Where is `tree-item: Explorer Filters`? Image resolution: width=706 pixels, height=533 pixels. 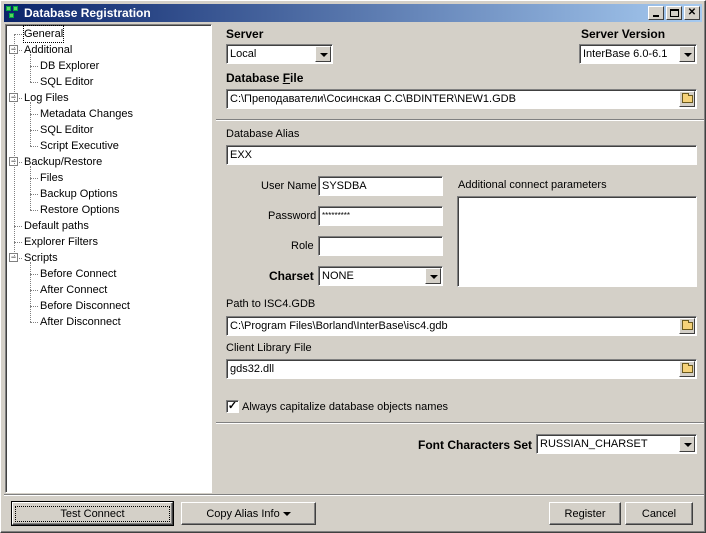 tree-item: Explorer Filters is located at coordinates (61, 242).